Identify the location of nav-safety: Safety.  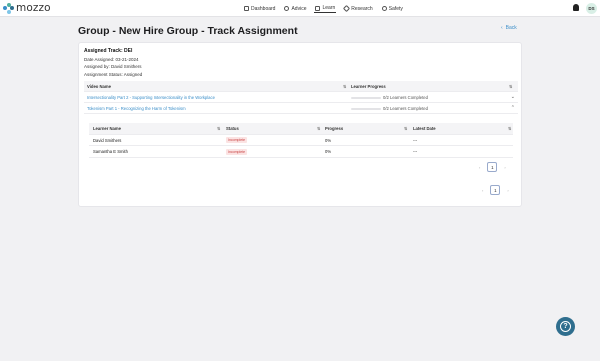
(392, 8).